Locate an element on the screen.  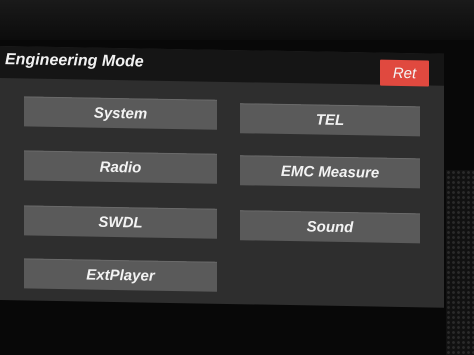
tel-button: TEL is located at coordinates (330, 120).